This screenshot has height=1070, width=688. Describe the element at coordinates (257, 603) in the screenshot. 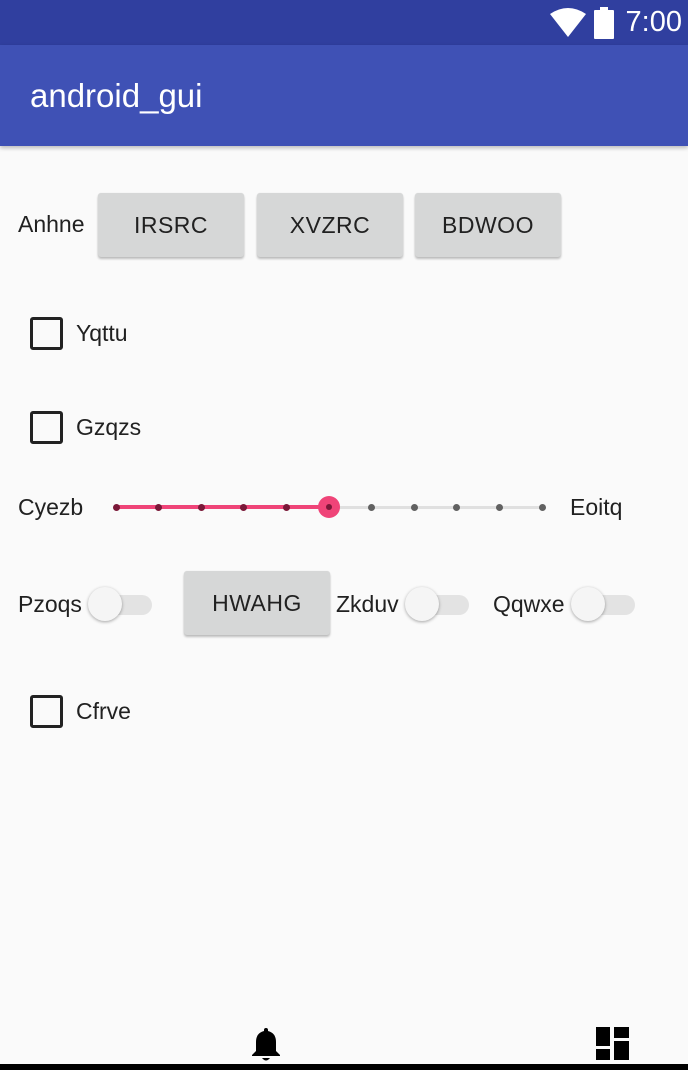

I see `hwahg-button: HWAHG` at that location.